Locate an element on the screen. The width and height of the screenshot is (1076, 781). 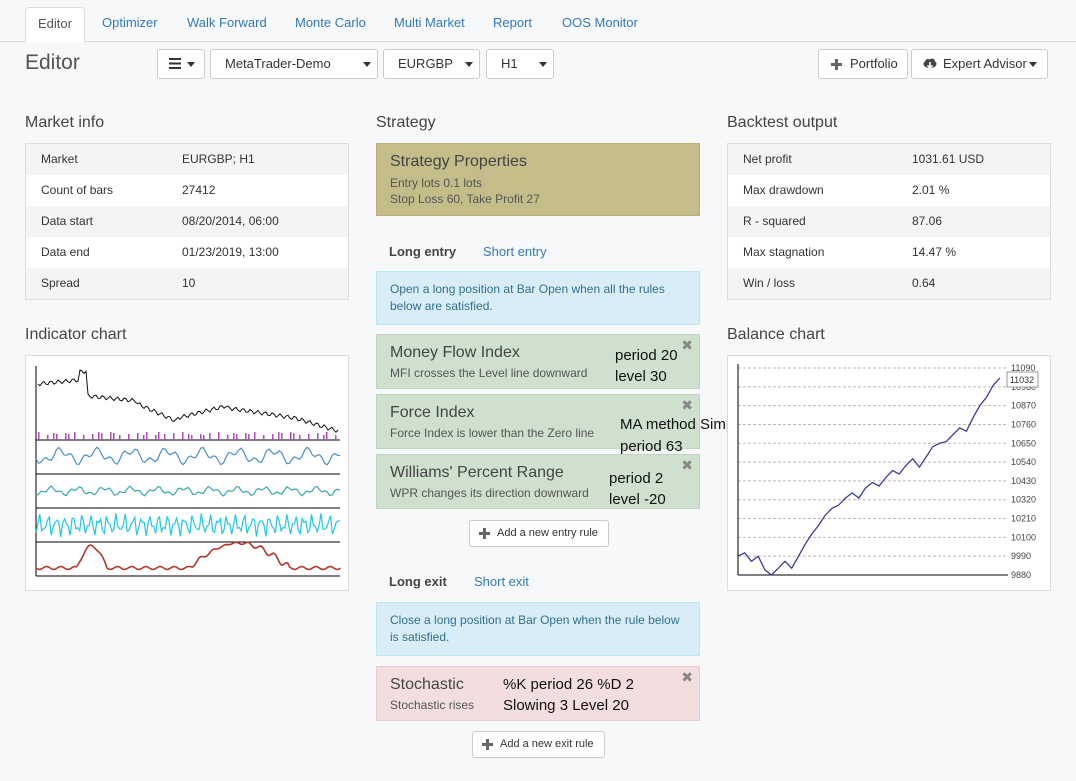
portfolio-button: Portfolio is located at coordinates (863, 64).